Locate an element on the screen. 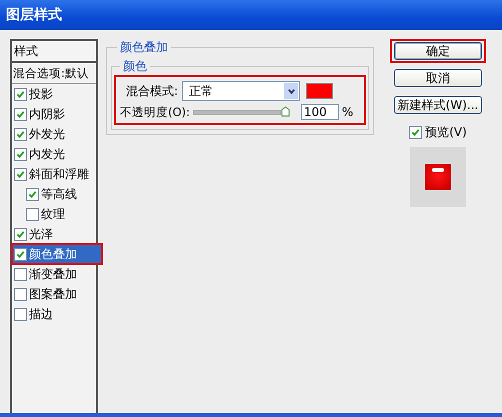 This screenshot has height=417, width=502. group-title: 颜色 is located at coordinates (135, 66).